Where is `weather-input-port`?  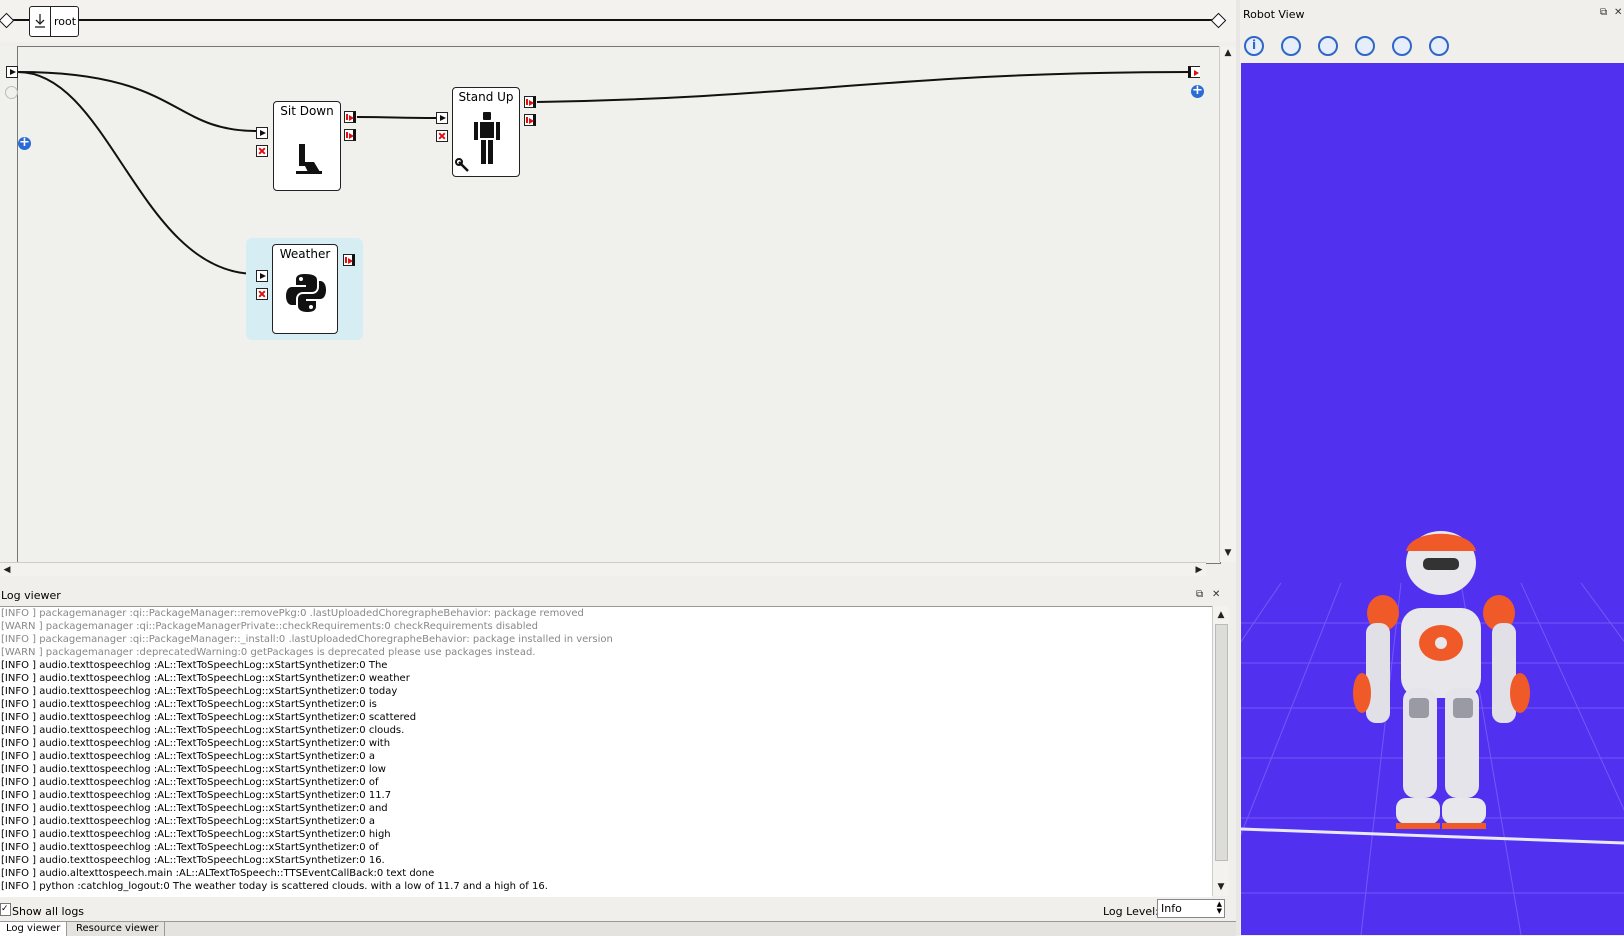 weather-input-port is located at coordinates (262, 276).